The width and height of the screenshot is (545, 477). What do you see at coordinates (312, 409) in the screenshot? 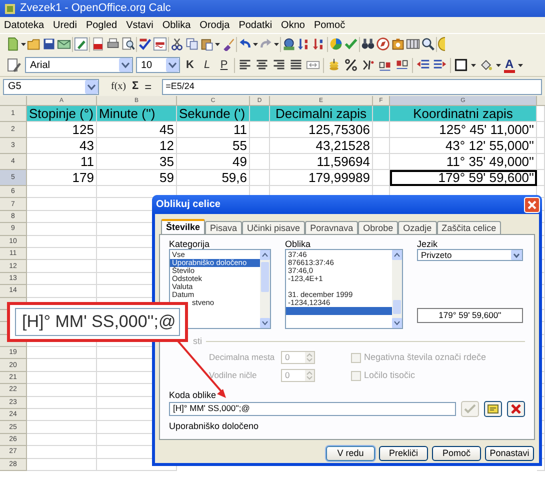
I see `format-code-field: [H]° MM' SS,000'';@` at bounding box center [312, 409].